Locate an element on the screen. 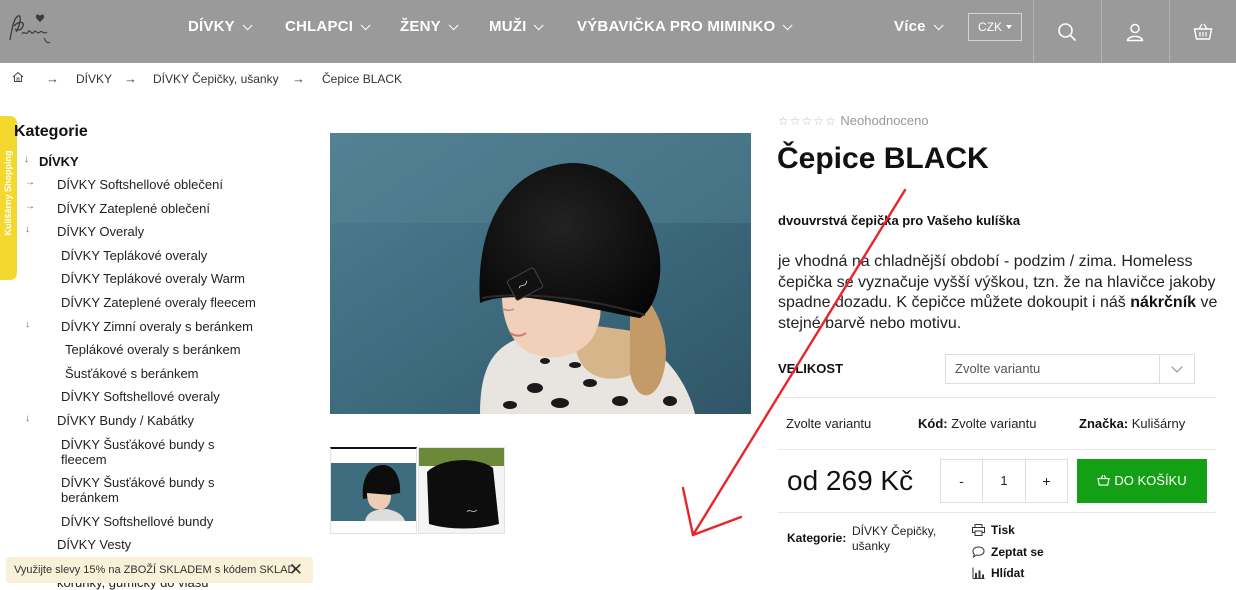 The width and height of the screenshot is (1236, 590). sidebar-item-vesty: DÍVKY Vesty is located at coordinates (94, 544).